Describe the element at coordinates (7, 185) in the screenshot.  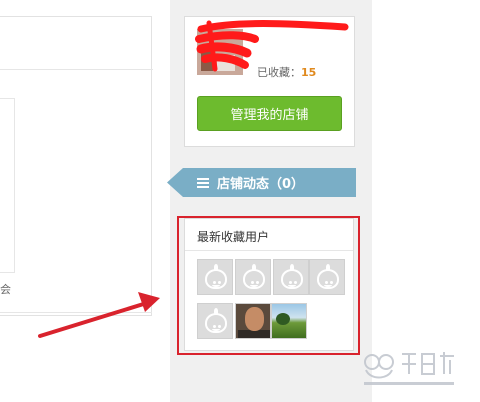
I see `inner-panel` at that location.